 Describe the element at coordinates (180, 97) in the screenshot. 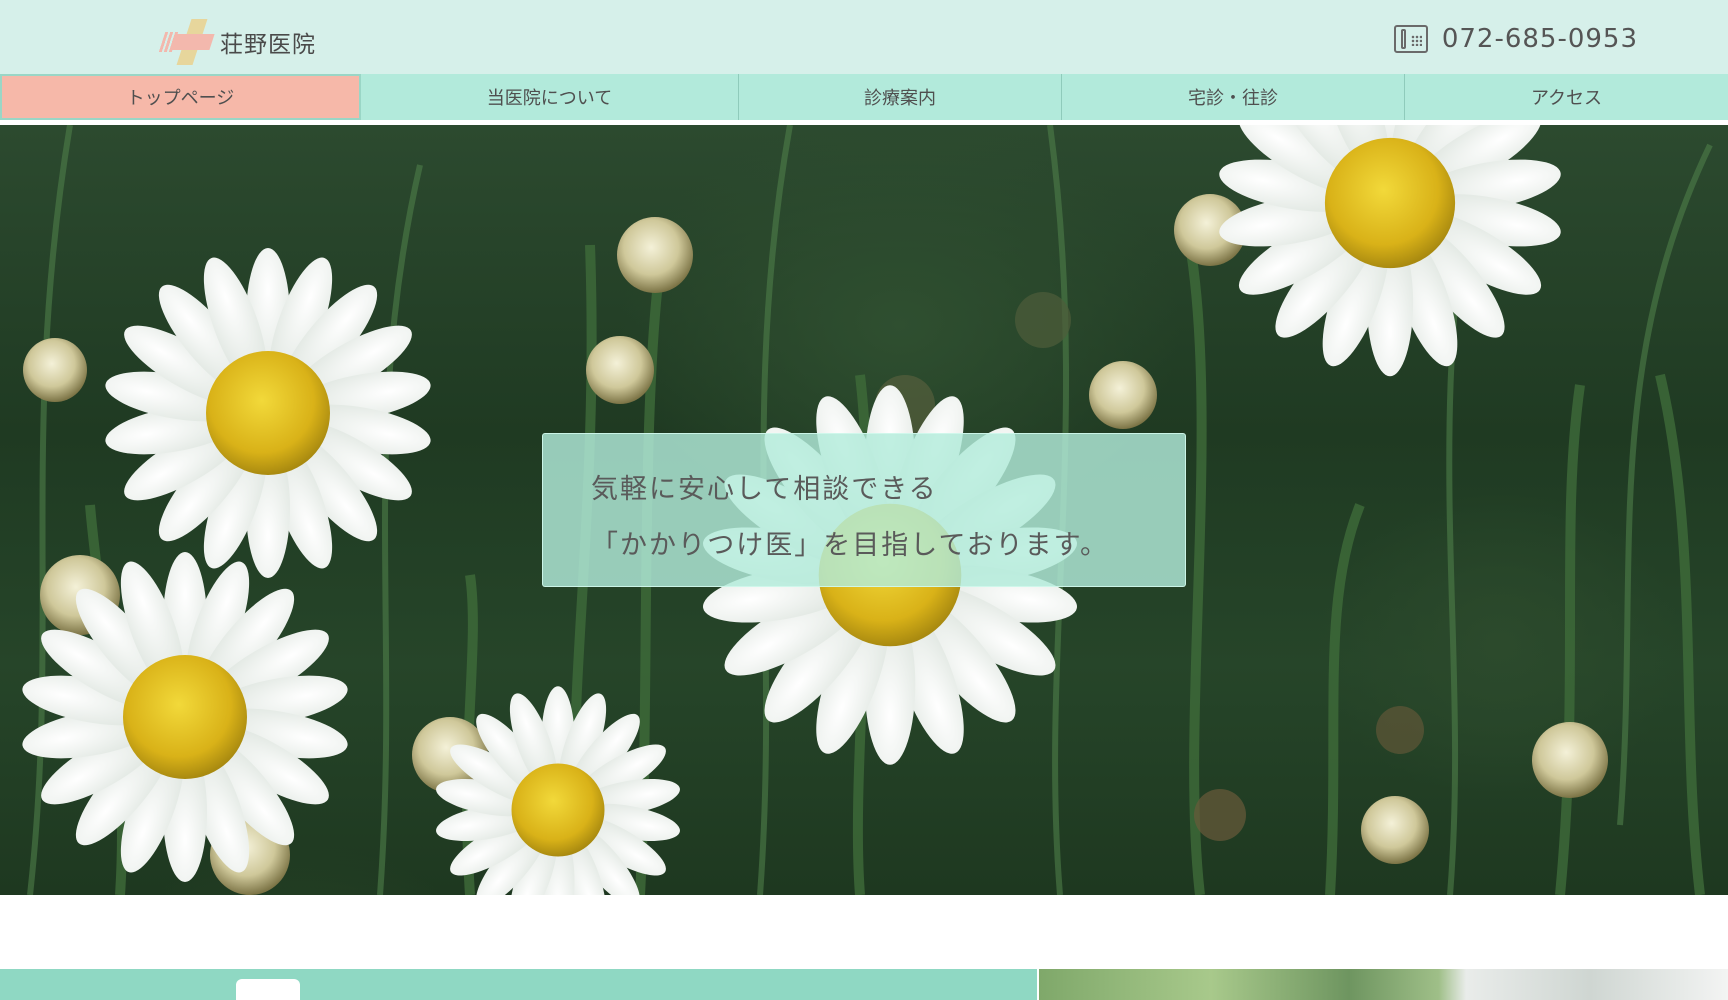

I see `nav-item-top: トップページ` at that location.